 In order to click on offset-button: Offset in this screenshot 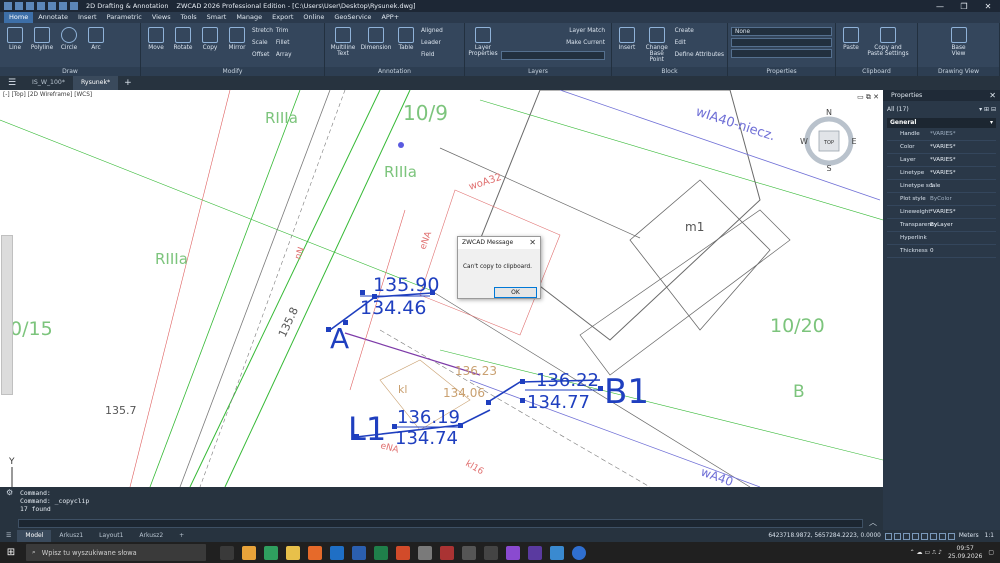, I will do `click(262, 55)`.